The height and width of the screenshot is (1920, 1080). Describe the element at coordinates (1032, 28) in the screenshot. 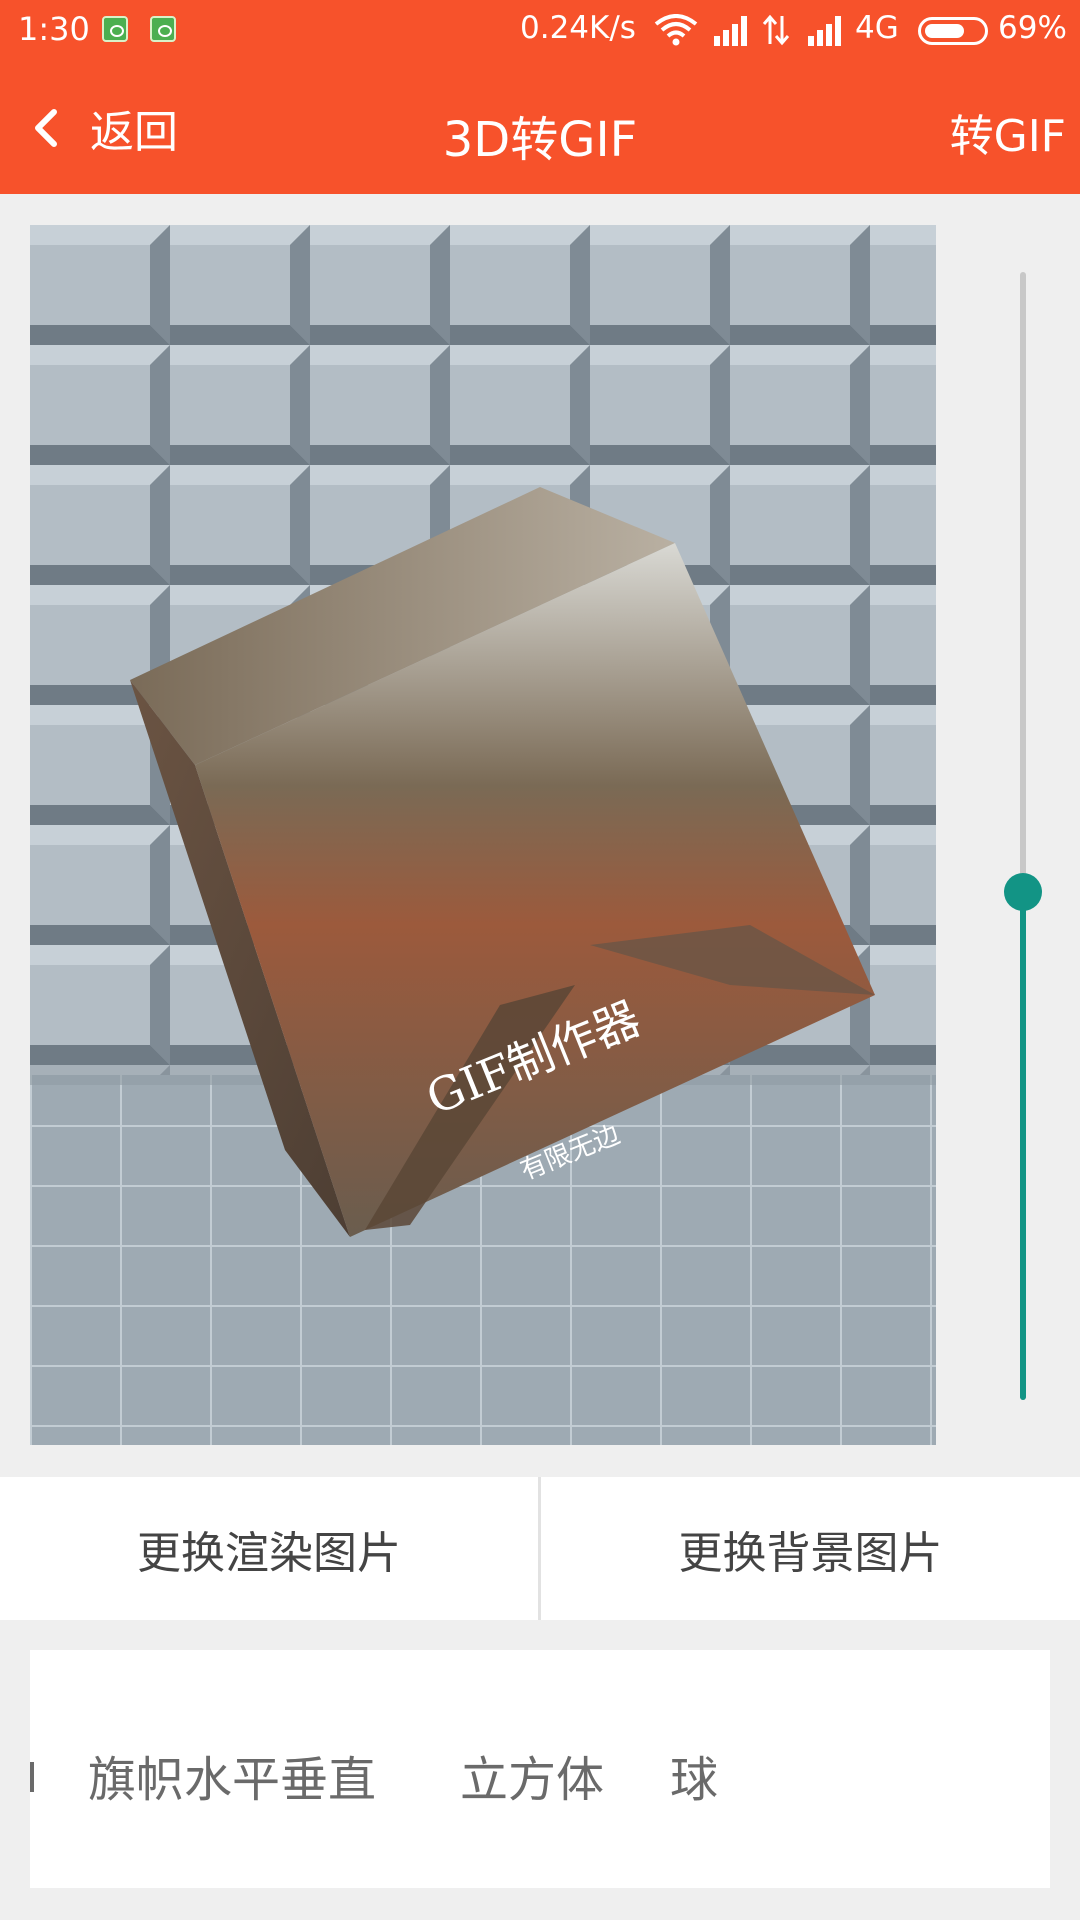

I see `battery-percent: 69%` at that location.